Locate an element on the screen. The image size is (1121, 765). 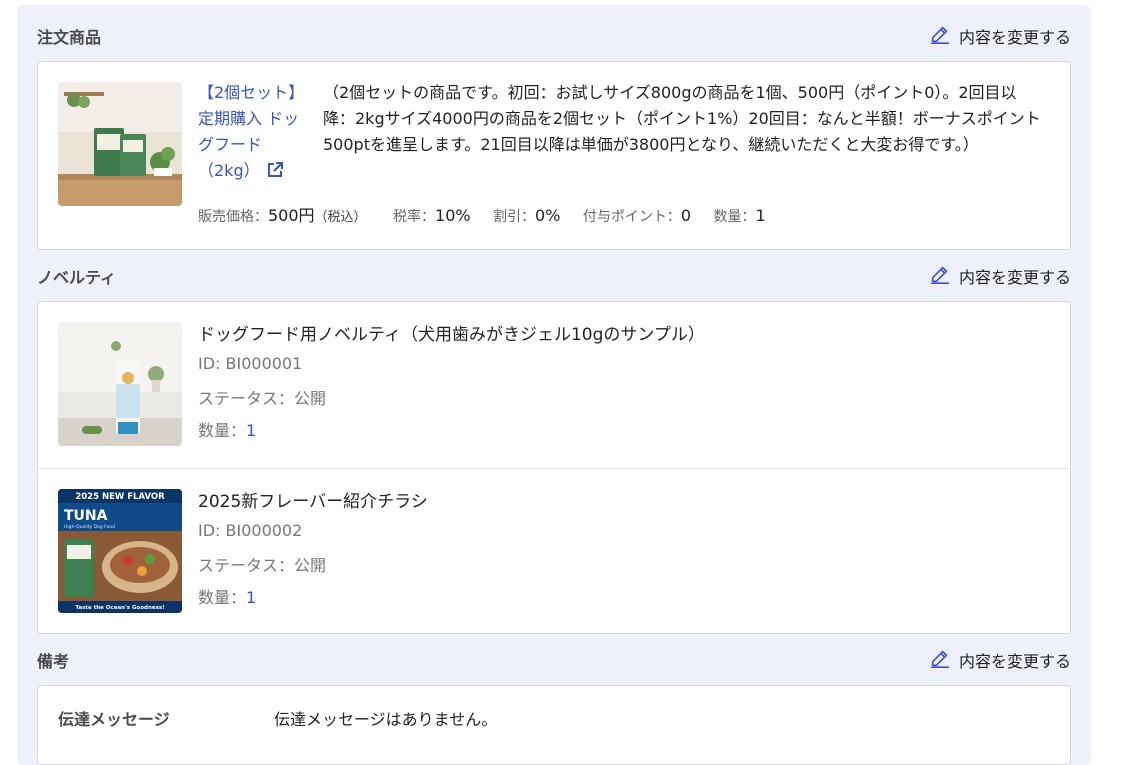
remarks-edit-label: 内容を変更する is located at coordinates (1014, 661).